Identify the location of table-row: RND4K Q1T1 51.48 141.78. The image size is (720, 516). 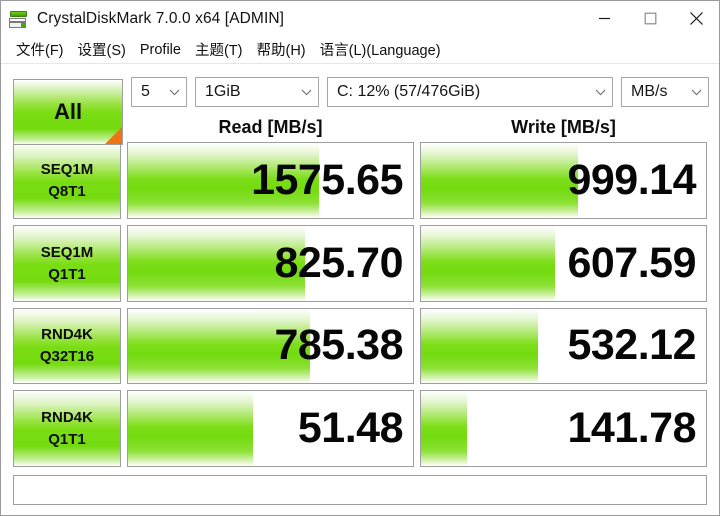
(360, 428).